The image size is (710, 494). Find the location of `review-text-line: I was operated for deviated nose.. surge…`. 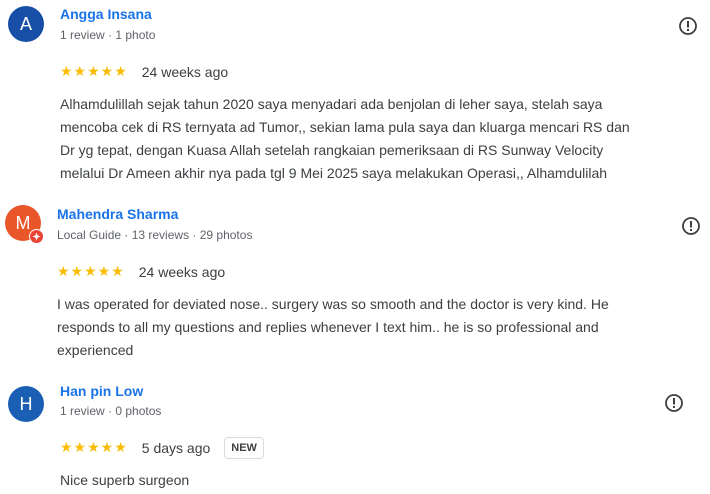

review-text-line: I was operated for deviated nose.. surge… is located at coordinates (333, 304).